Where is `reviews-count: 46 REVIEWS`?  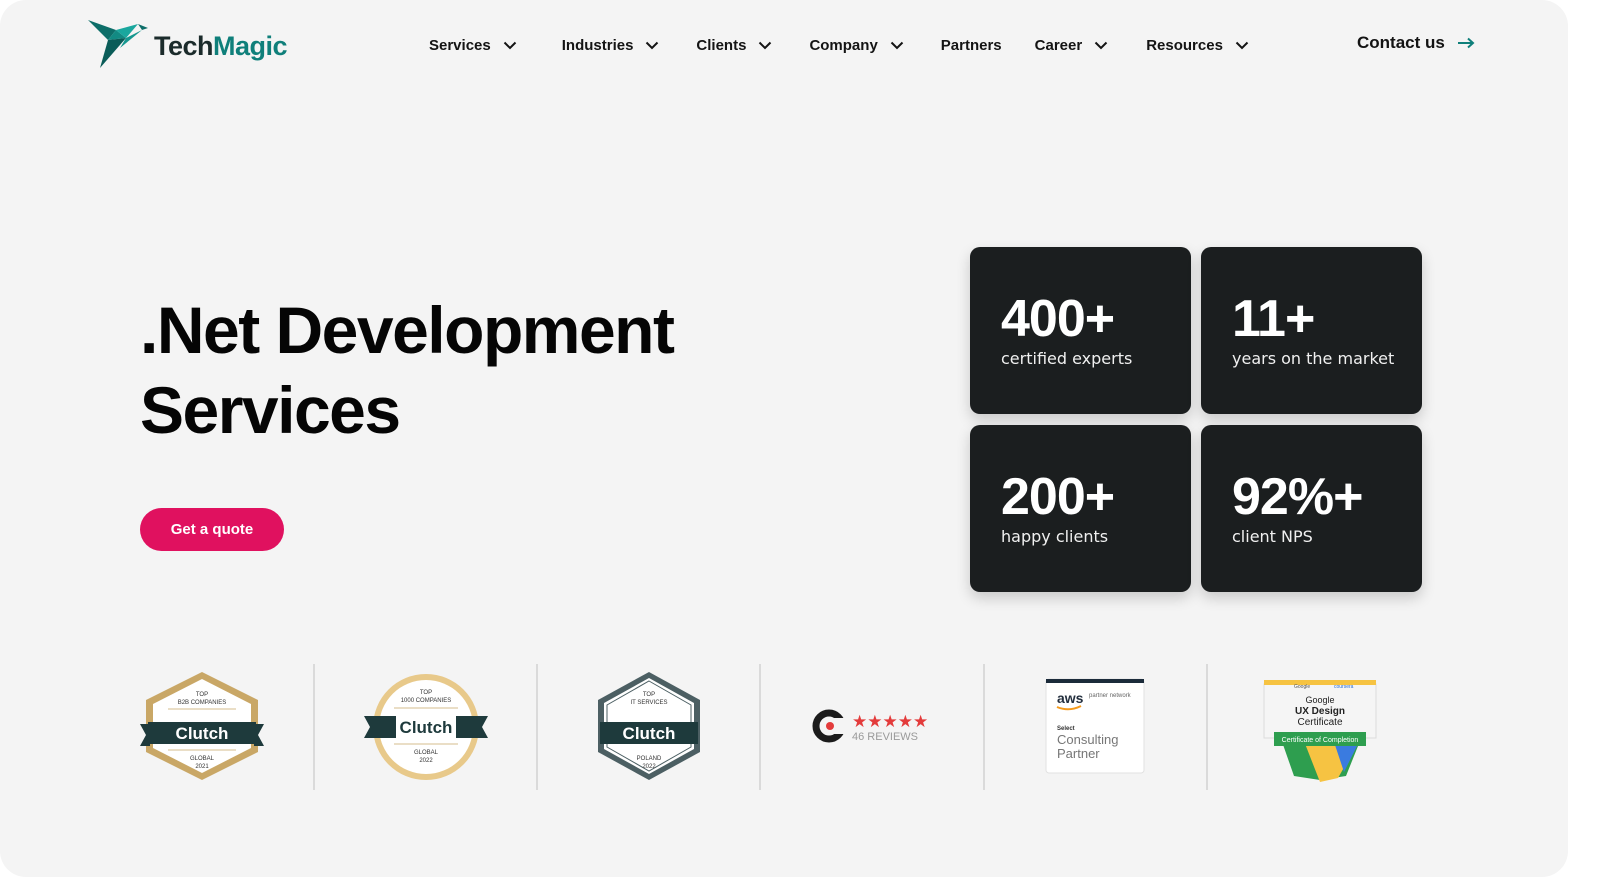 reviews-count: 46 REVIEWS is located at coordinates (885, 737).